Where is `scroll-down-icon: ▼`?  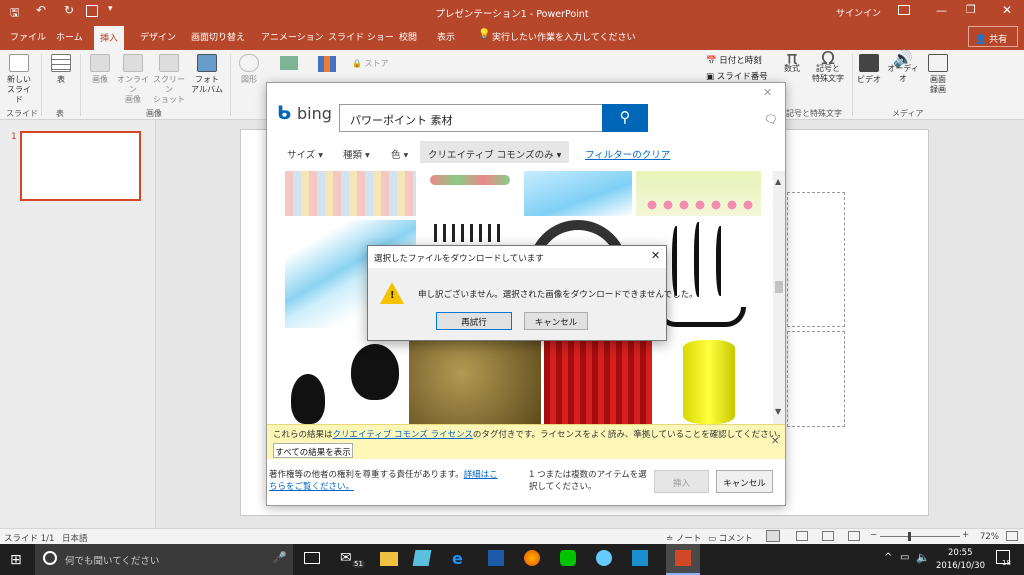 scroll-down-icon: ▼ is located at coordinates (778, 411).